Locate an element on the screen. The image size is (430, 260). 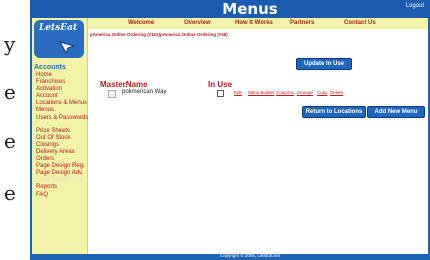
arrange-link: Arrange is located at coordinates (305, 92).